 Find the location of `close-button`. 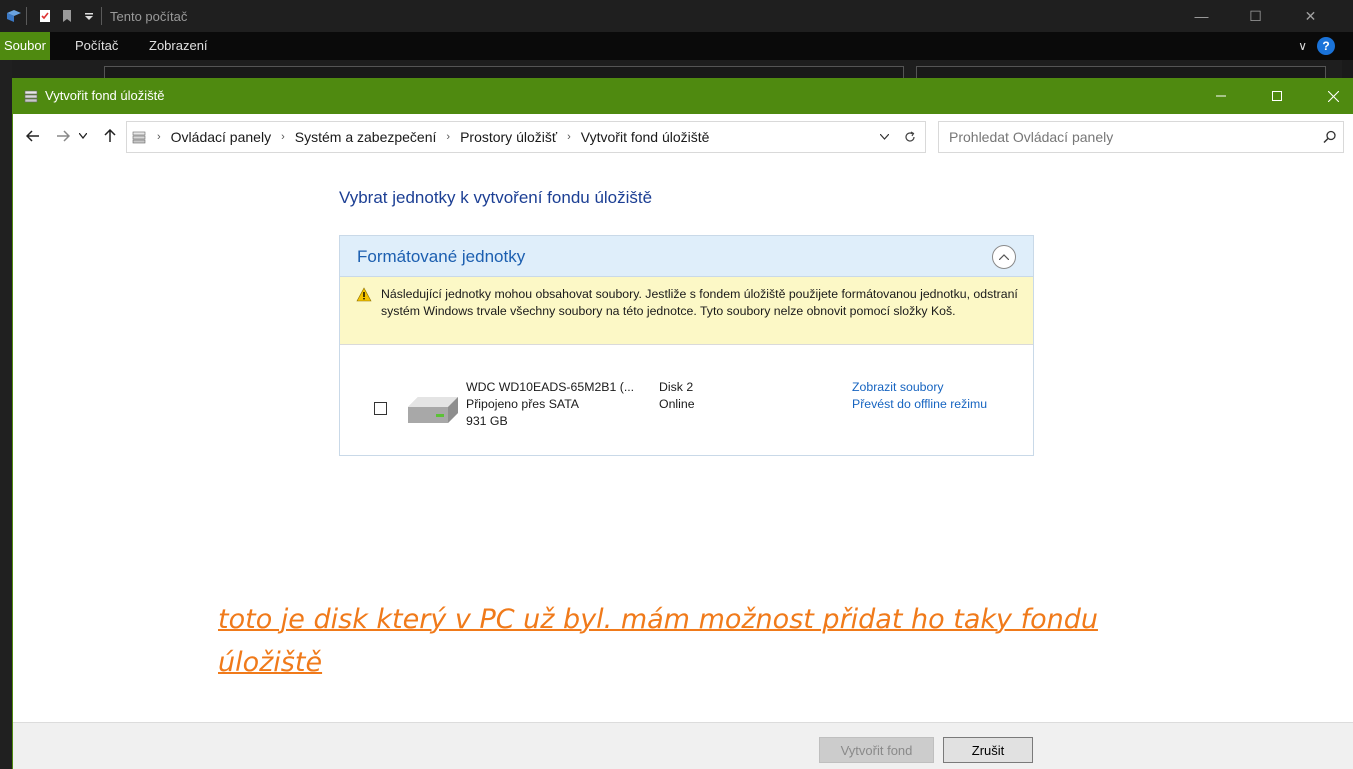

close-button is located at coordinates (1329, 96).